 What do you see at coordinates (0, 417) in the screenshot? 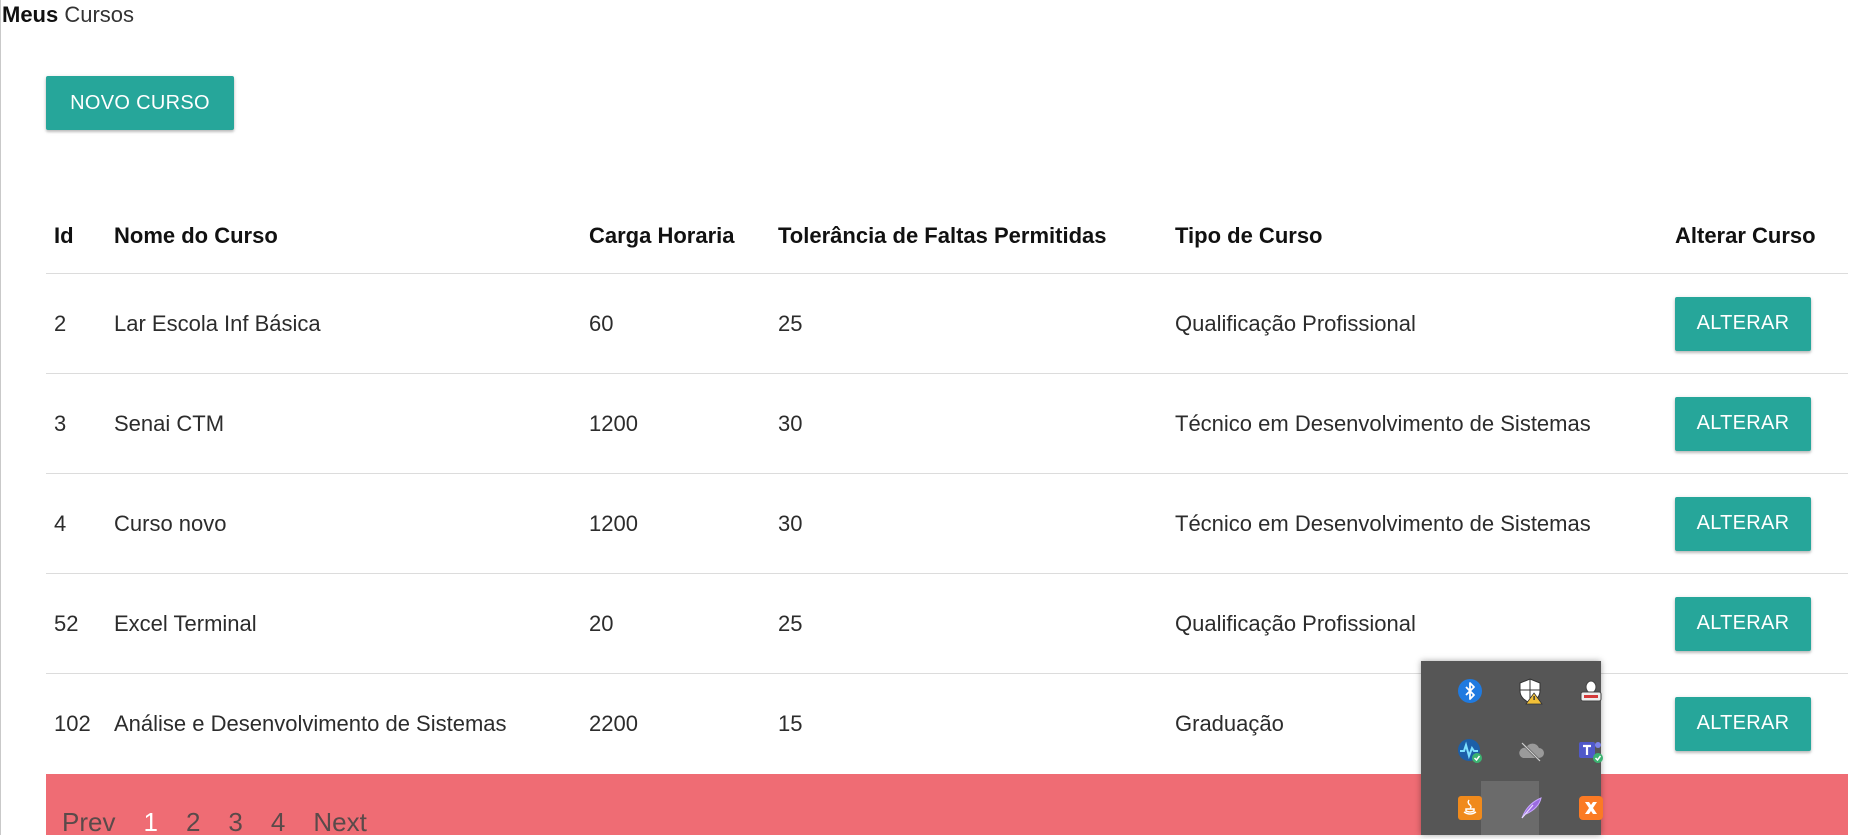
I see `page-left-border` at bounding box center [0, 417].